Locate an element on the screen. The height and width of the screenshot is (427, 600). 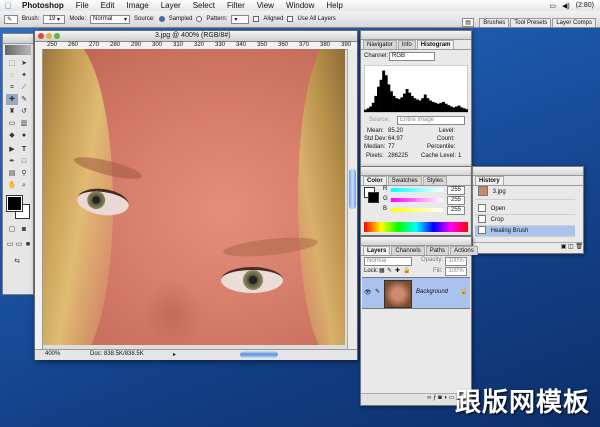
link-layers-icon: ∞ is located at coordinates (429, 398).